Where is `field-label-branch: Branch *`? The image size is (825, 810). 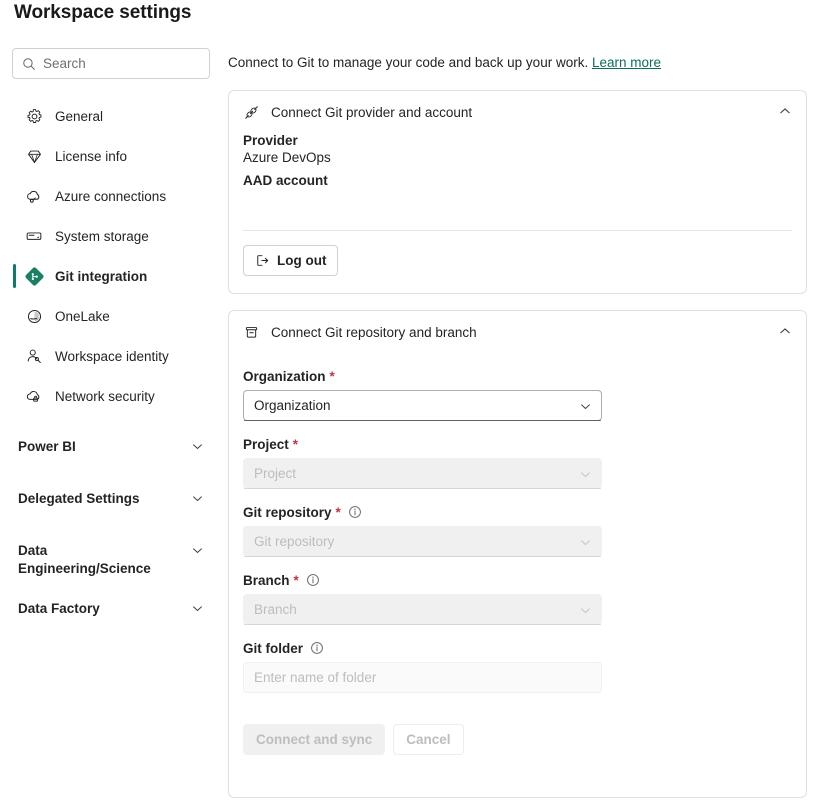 field-label-branch: Branch * is located at coordinates (517, 580).